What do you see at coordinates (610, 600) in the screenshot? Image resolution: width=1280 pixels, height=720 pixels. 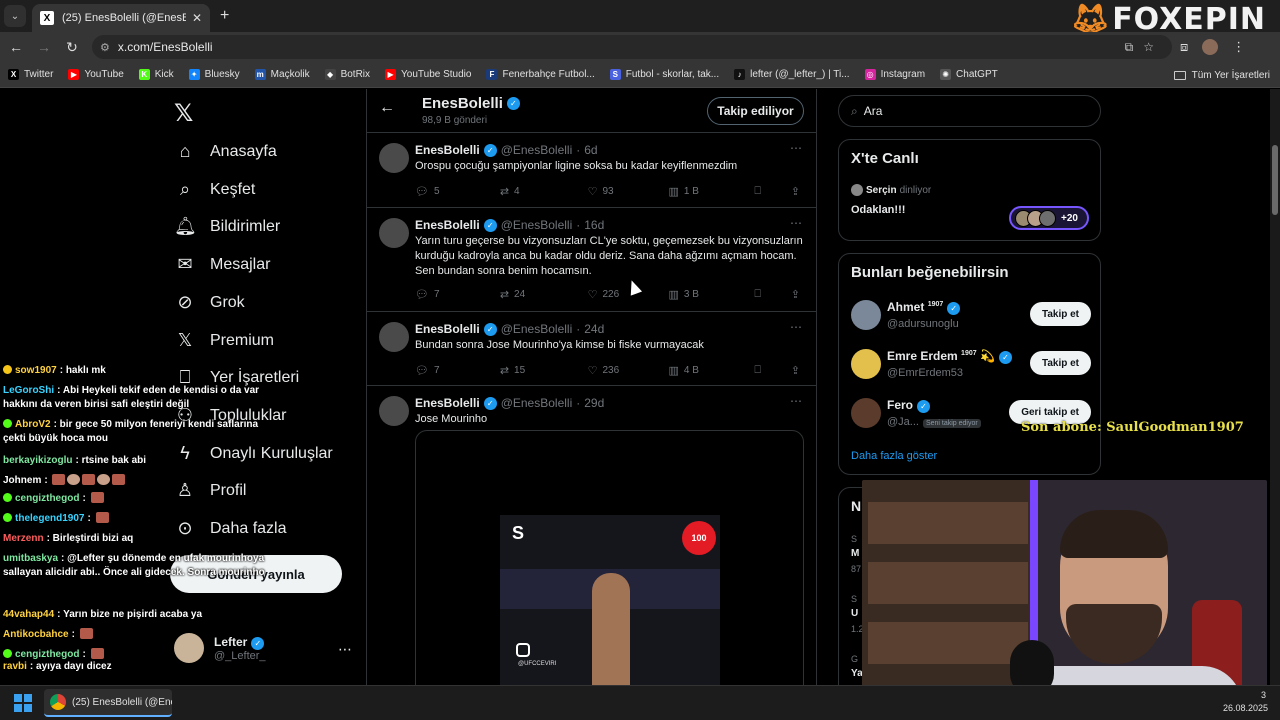 I see `video-player: S 100 @UFCCEVIRI` at bounding box center [610, 600].